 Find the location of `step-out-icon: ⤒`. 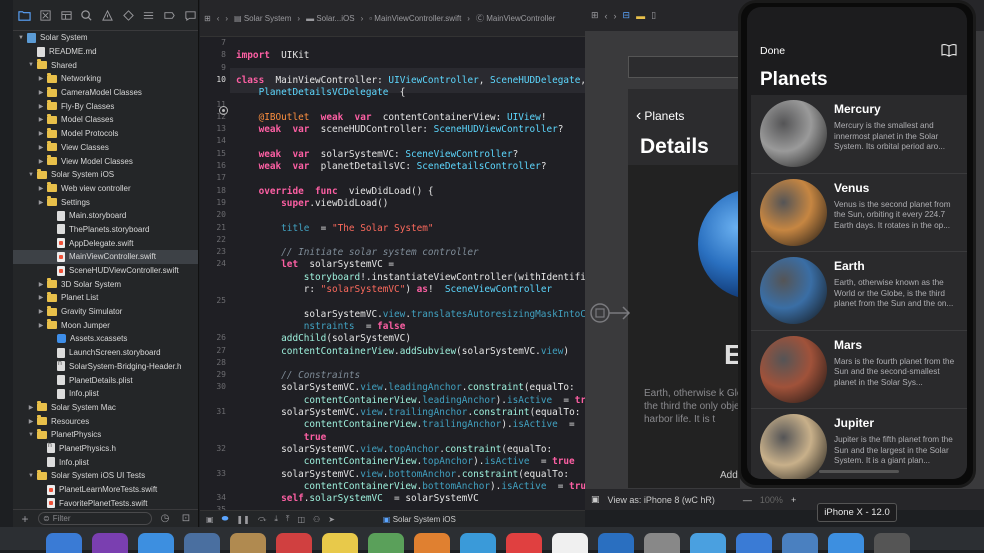

step-out-icon: ⤒ is located at coordinates (288, 519).